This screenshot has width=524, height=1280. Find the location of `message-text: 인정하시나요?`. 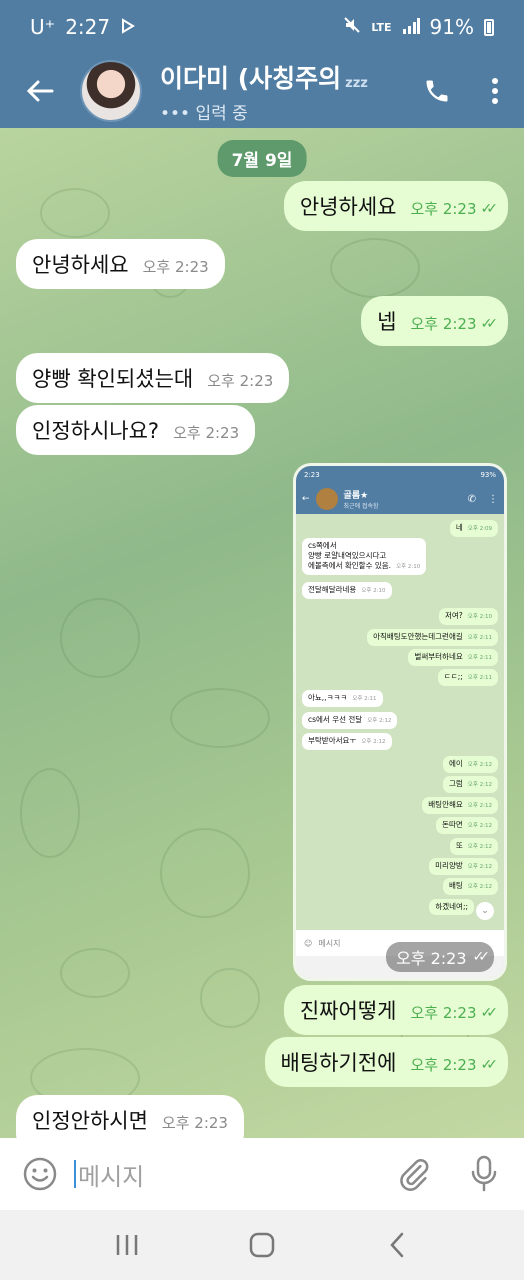

message-text: 인정하시나요? is located at coordinates (96, 431).